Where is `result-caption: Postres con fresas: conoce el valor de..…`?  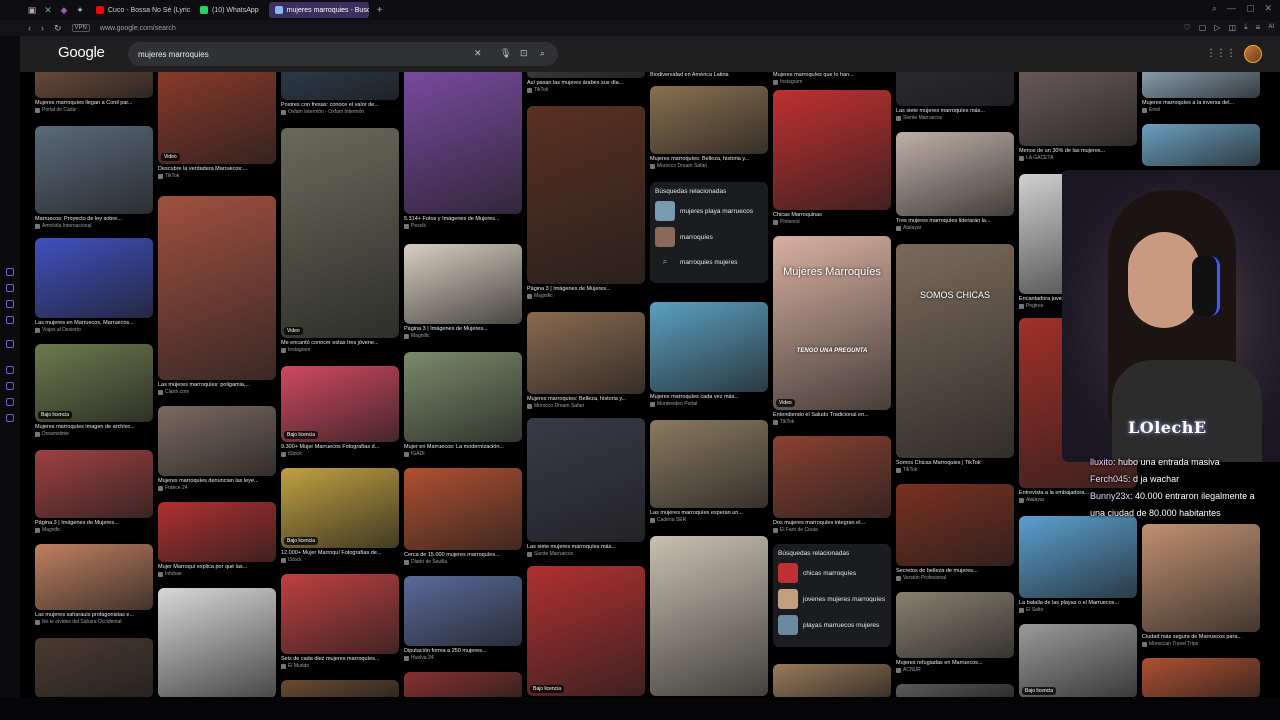 result-caption: Postres con fresas: conoce el valor de..… is located at coordinates (340, 105).